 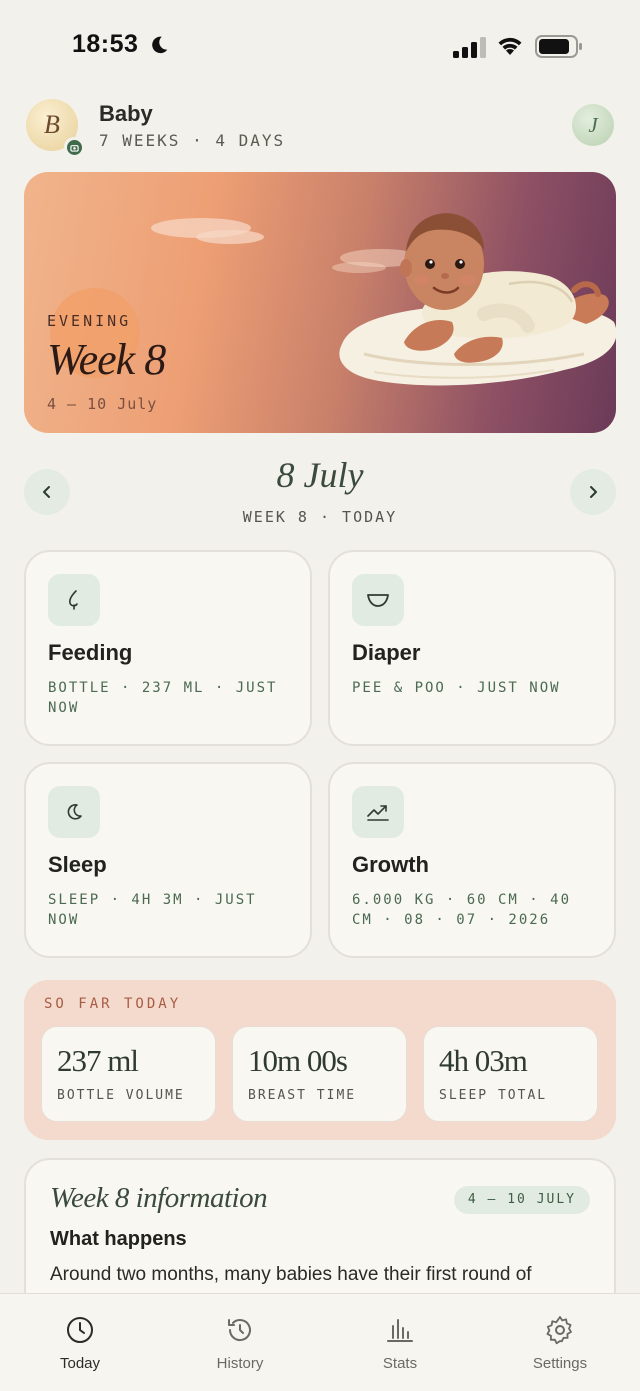 I want to click on stat-breast-time: 10m 00s BREAST TIME, so click(x=319, y=1074).